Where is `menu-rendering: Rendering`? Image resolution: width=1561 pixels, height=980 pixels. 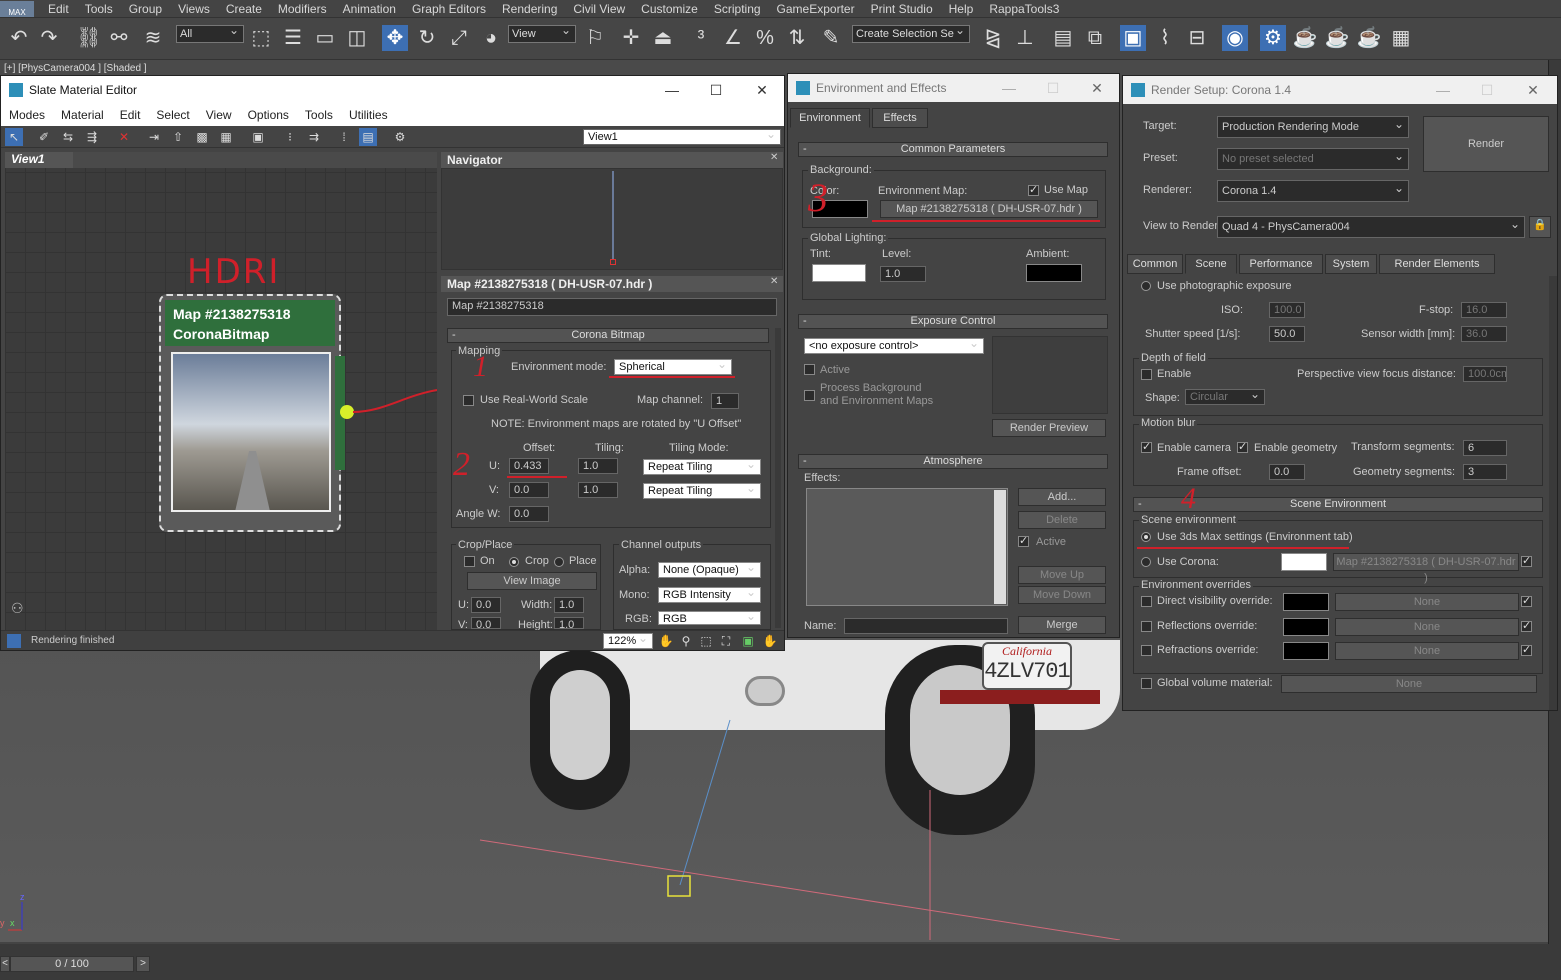
menu-rendering: Rendering is located at coordinates (529, 9).